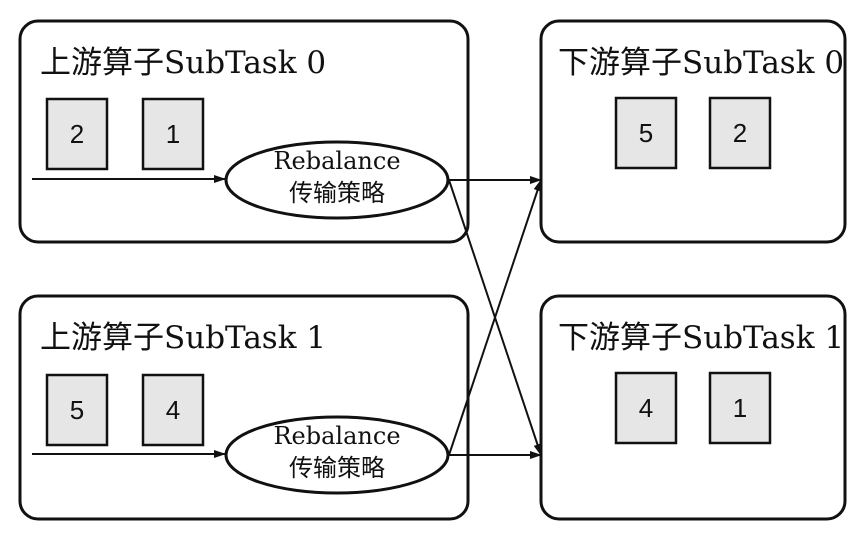 Image resolution: width=865 pixels, height=539 pixels. What do you see at coordinates (701, 338) in the screenshot?
I see `downstream-subtask-1-title: 下游算子SubTask 1` at bounding box center [701, 338].